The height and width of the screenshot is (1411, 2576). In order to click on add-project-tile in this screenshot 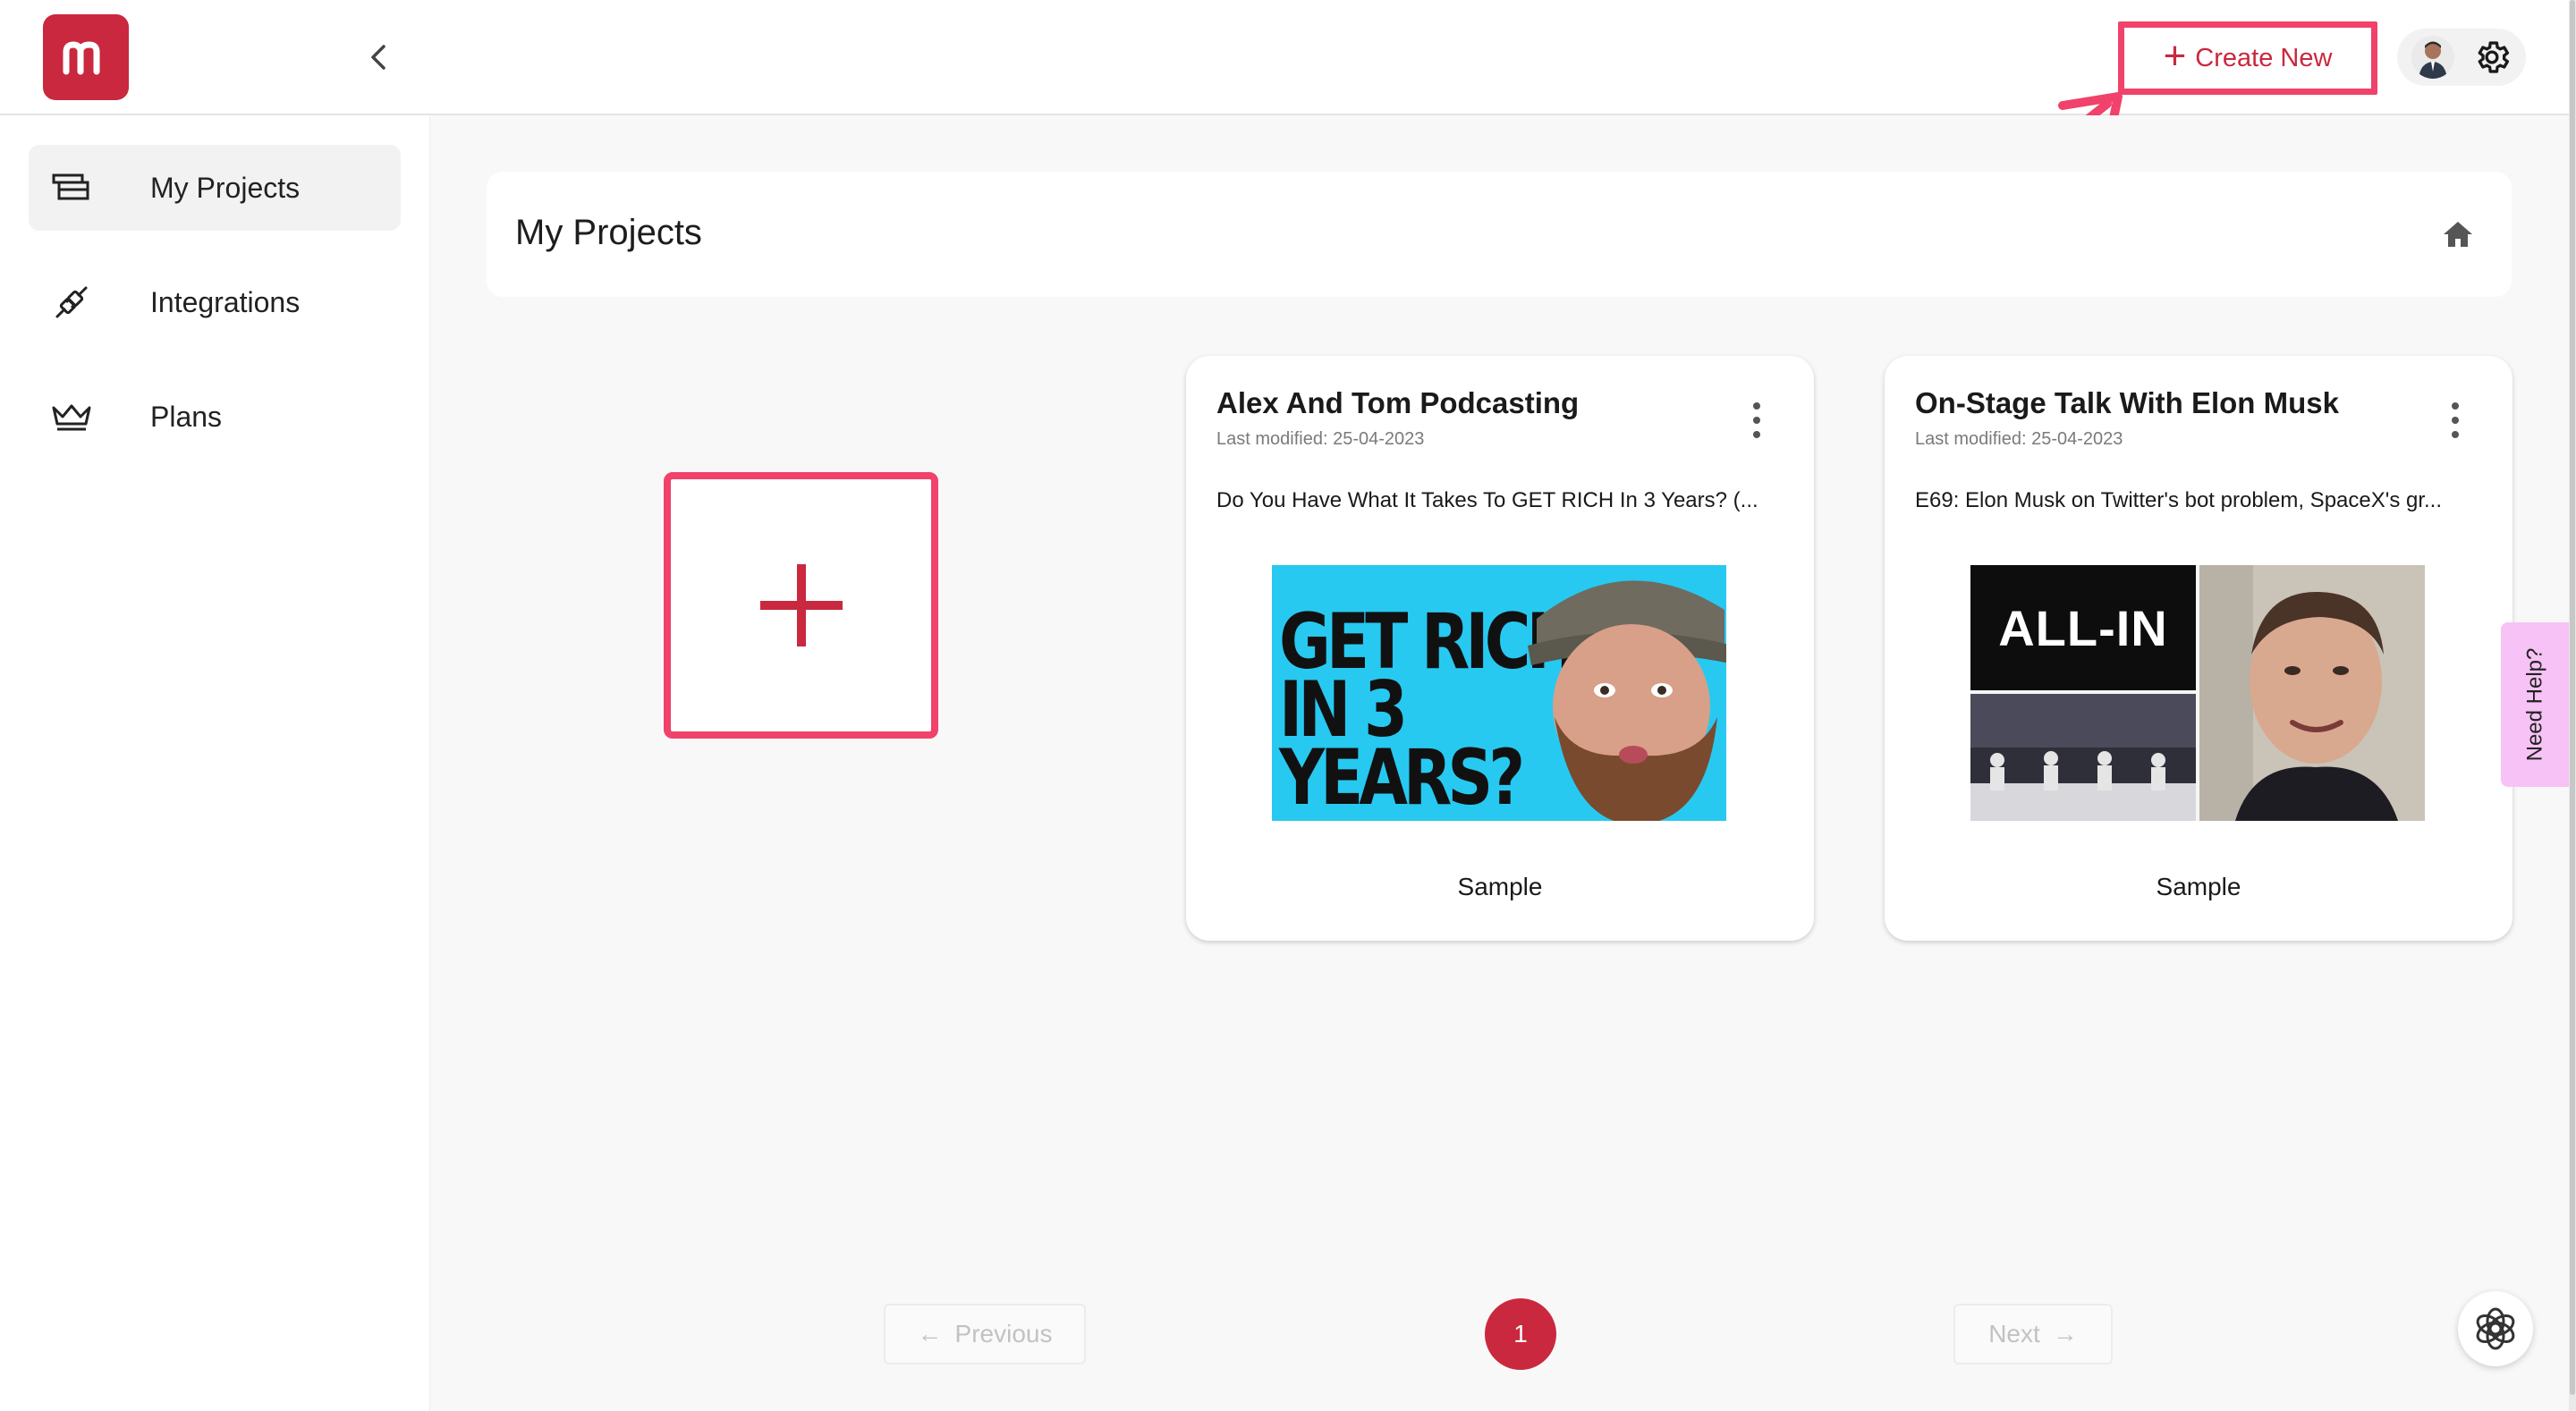, I will do `click(801, 605)`.